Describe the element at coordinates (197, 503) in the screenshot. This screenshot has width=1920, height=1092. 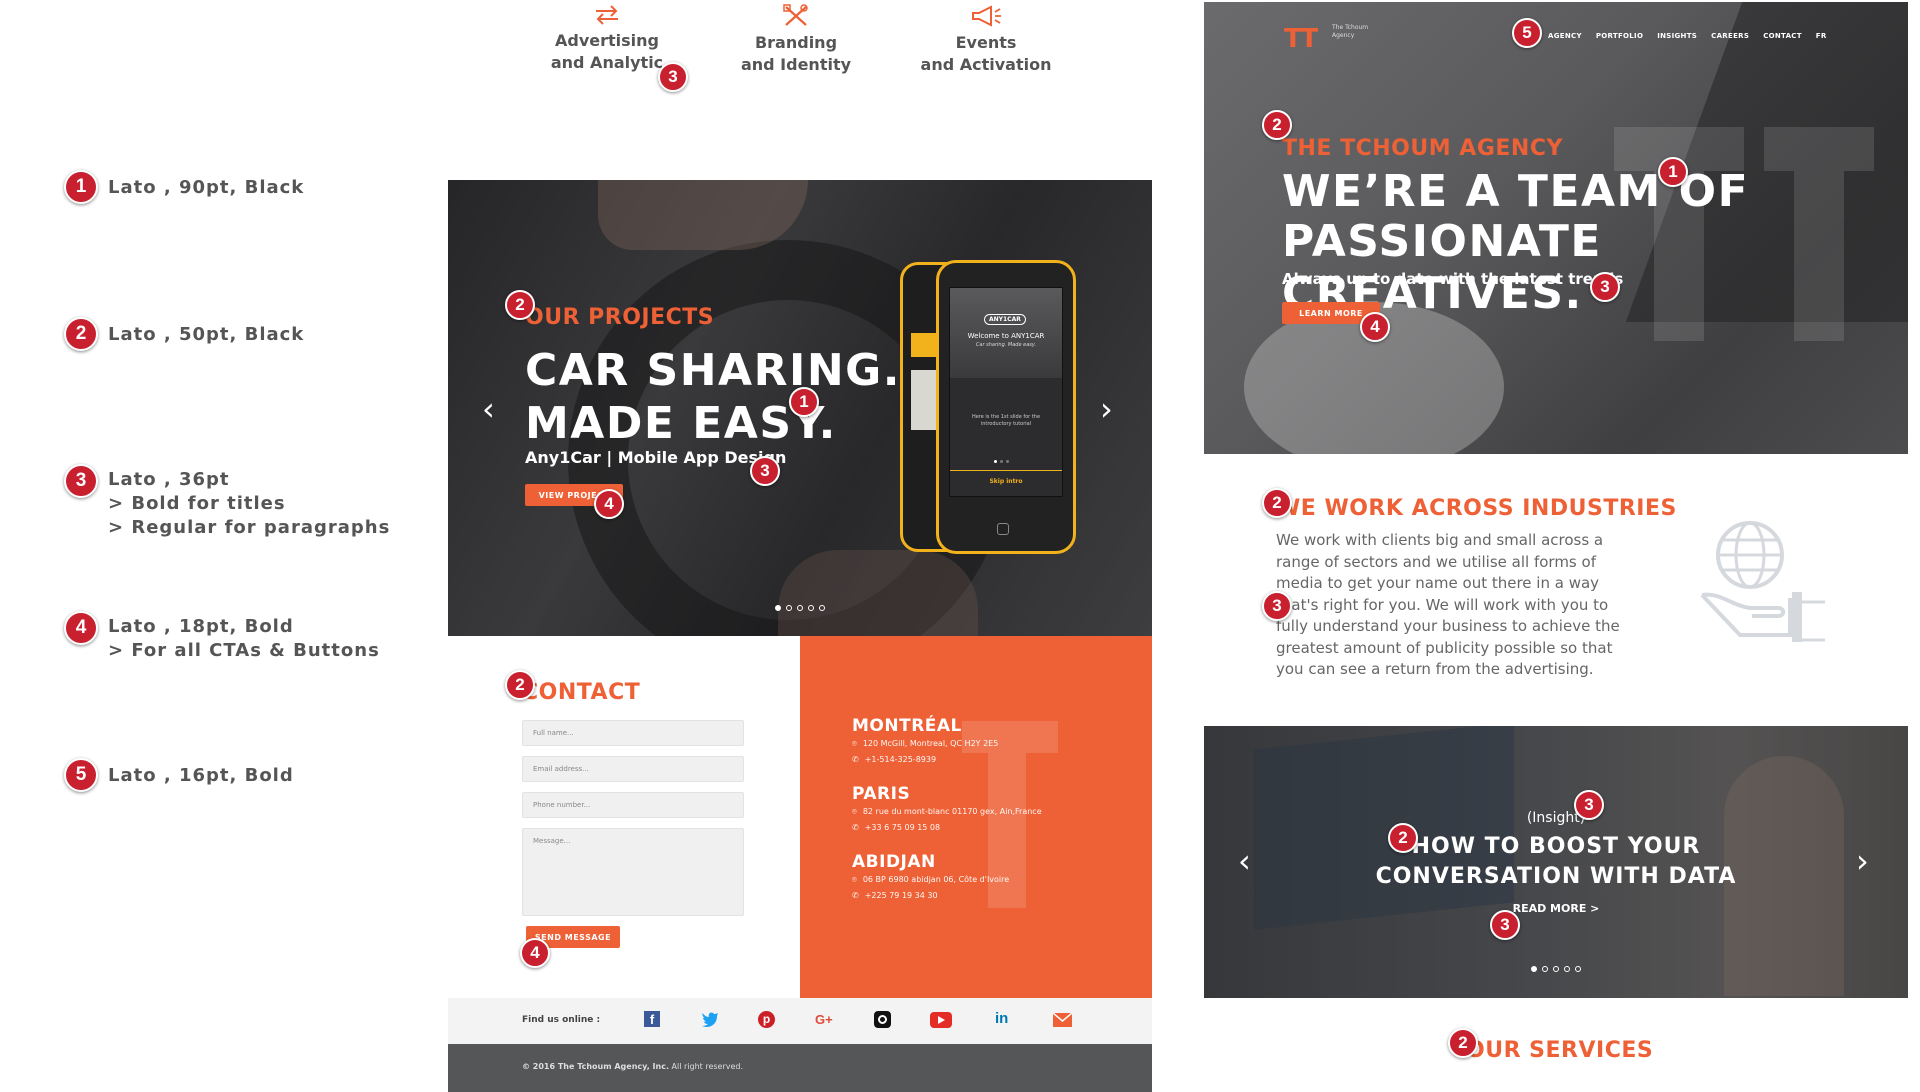
I see `legend-item-3-line2: > Bold for titles` at that location.